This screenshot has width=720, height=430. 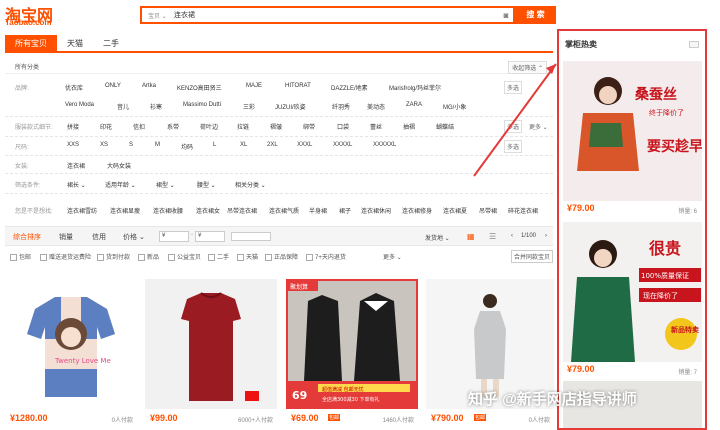 What do you see at coordinates (199, 87) in the screenshot?
I see `brand-option: KENZO高田贤三` at bounding box center [199, 87].